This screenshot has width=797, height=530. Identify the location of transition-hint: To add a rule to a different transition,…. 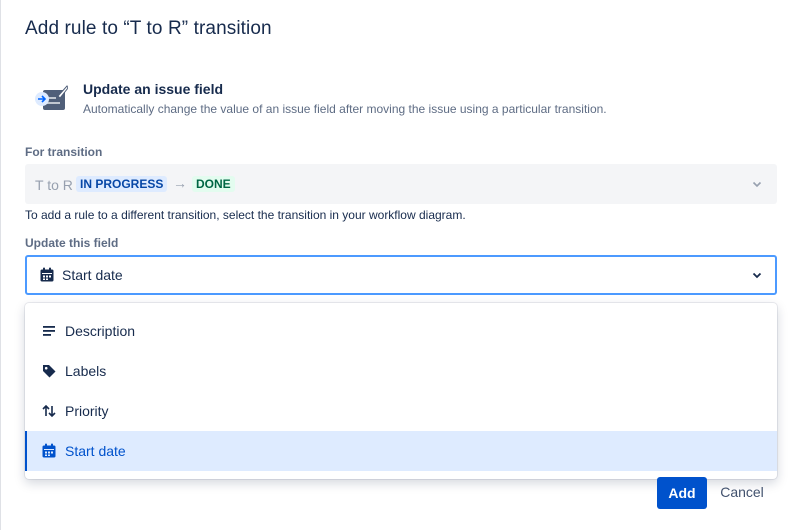
(245, 215).